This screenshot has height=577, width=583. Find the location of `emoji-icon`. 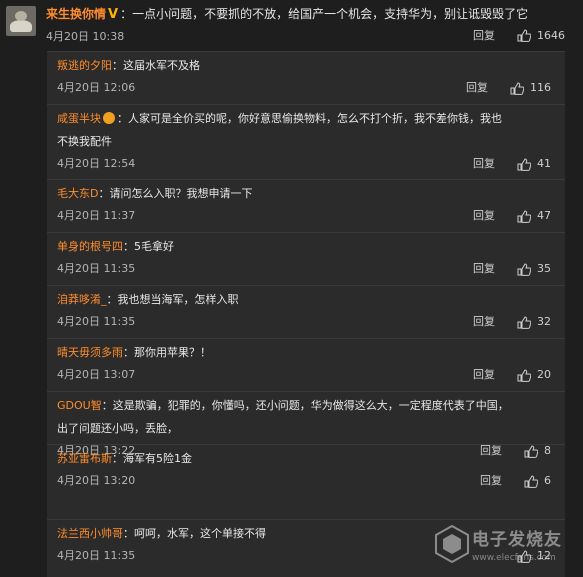

emoji-icon is located at coordinates (109, 118).